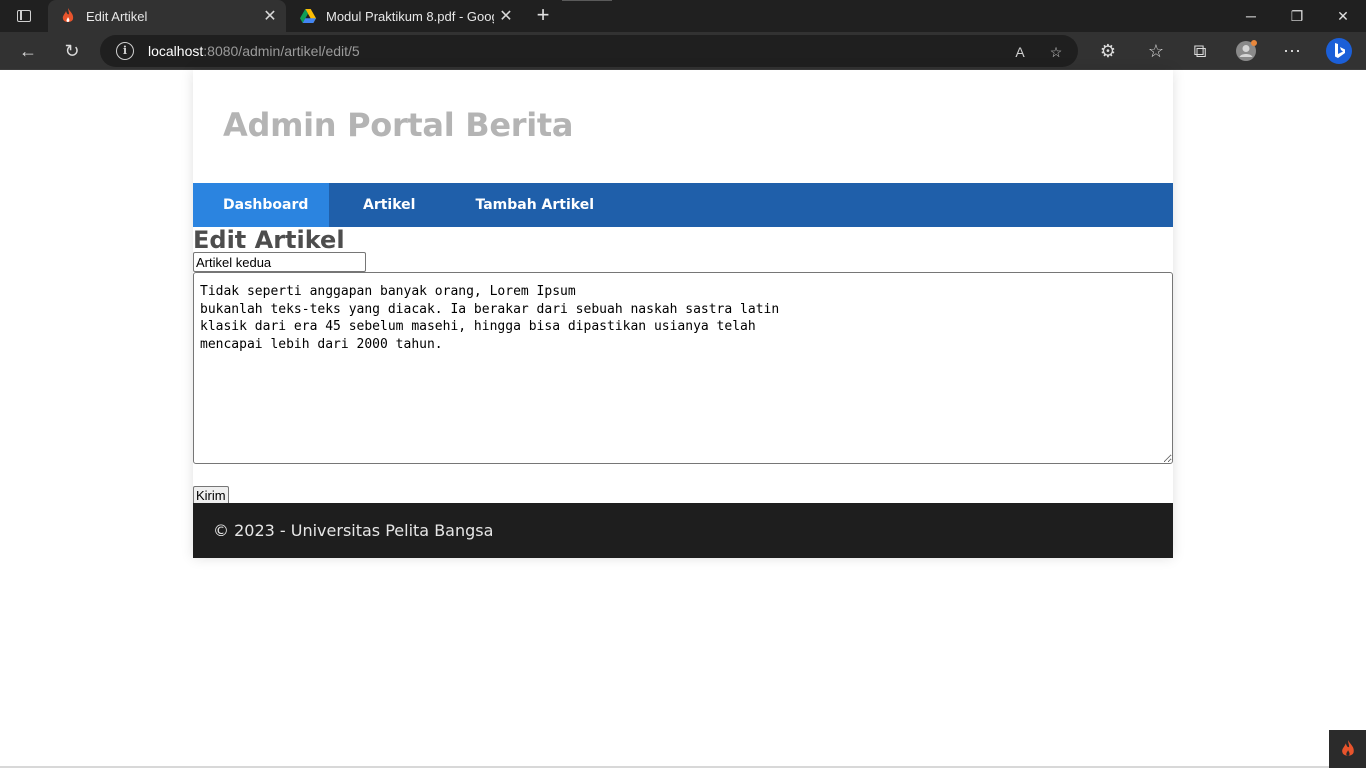 This screenshot has height=768, width=1366. Describe the element at coordinates (68, 16) in the screenshot. I see `flame-icon` at that location.